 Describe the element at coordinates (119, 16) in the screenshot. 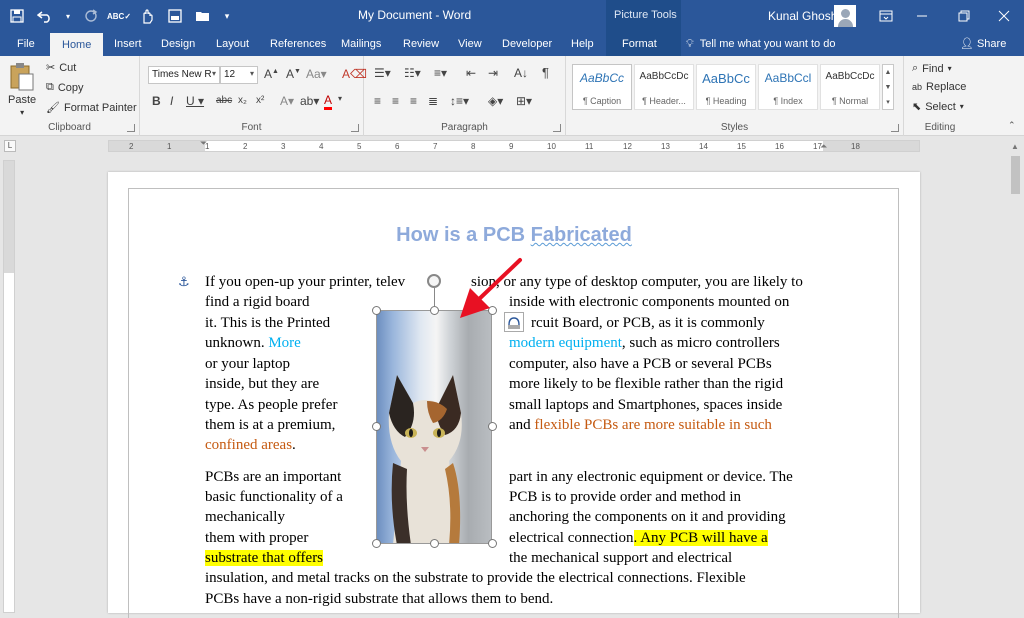

I see `spelling-icon: ABC✓` at that location.